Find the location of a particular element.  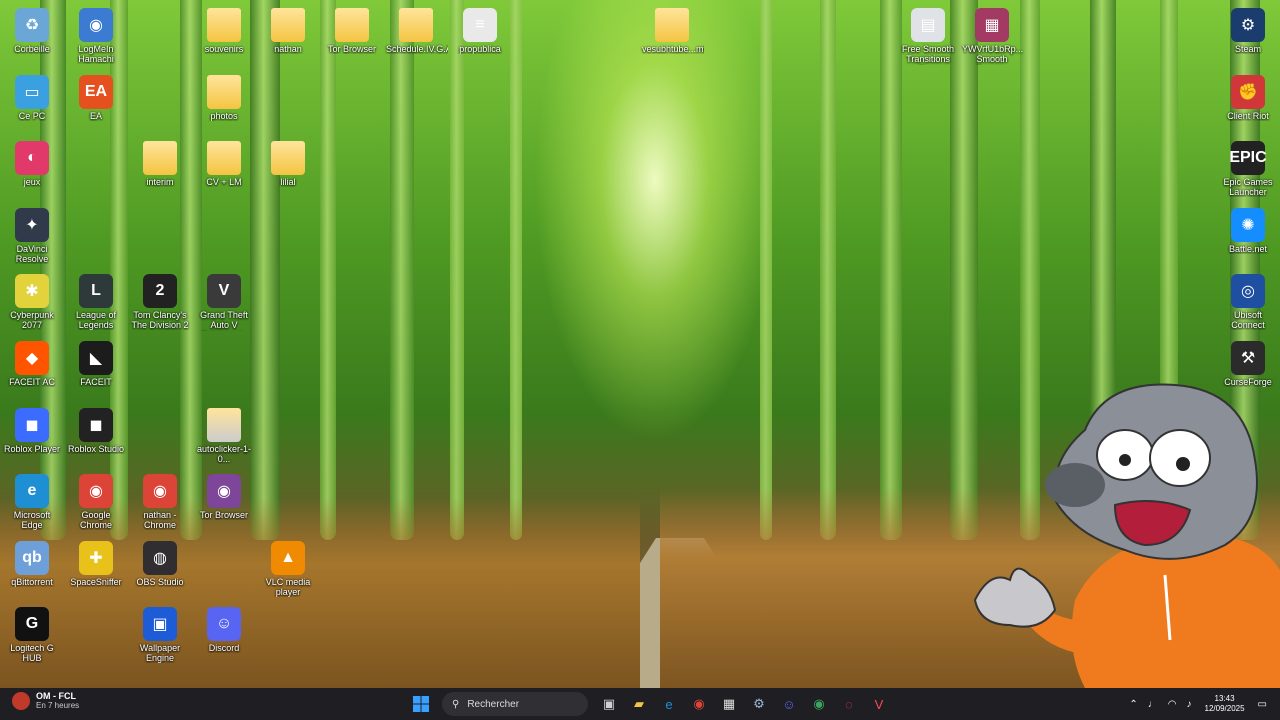

desktop-icon-label: VLC media player is located at coordinates (288, 587).